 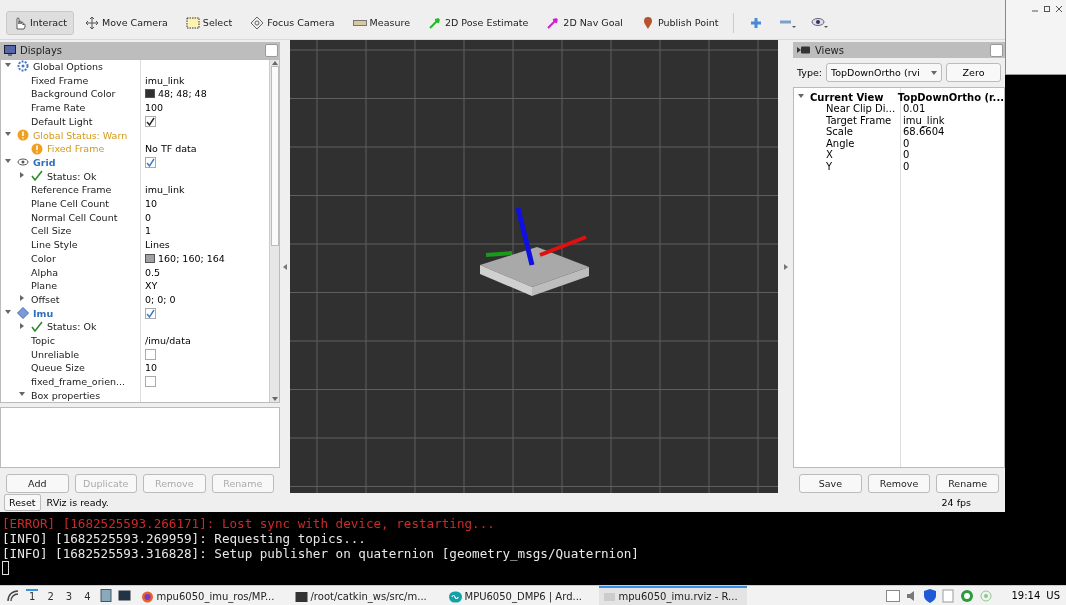 What do you see at coordinates (154, 108) in the screenshot?
I see `property-value: 100` at bounding box center [154, 108].